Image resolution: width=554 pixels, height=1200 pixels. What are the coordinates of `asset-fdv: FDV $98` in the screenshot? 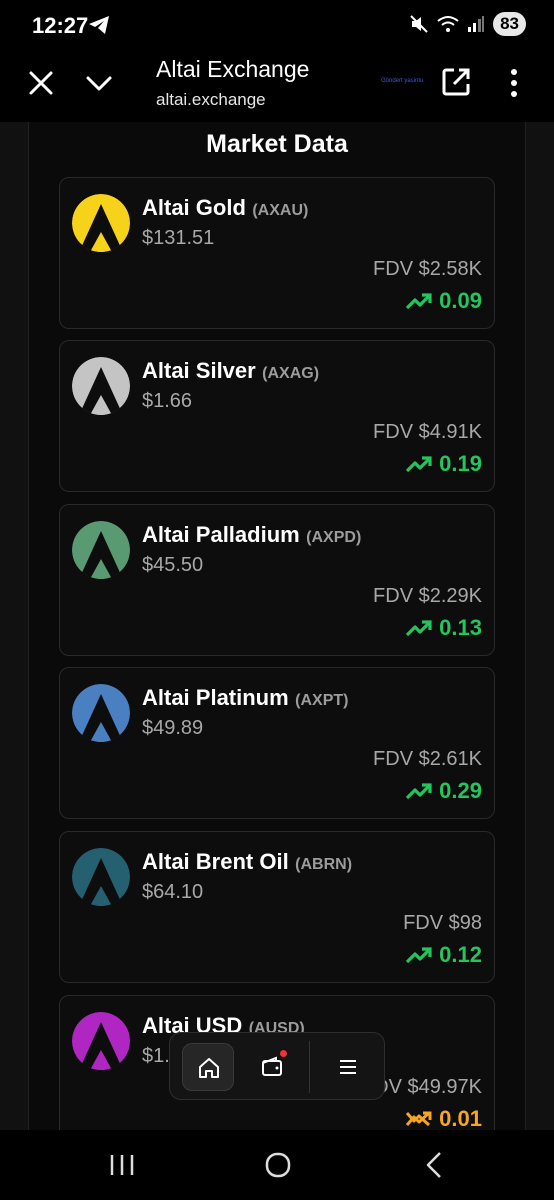 It's located at (442, 923).